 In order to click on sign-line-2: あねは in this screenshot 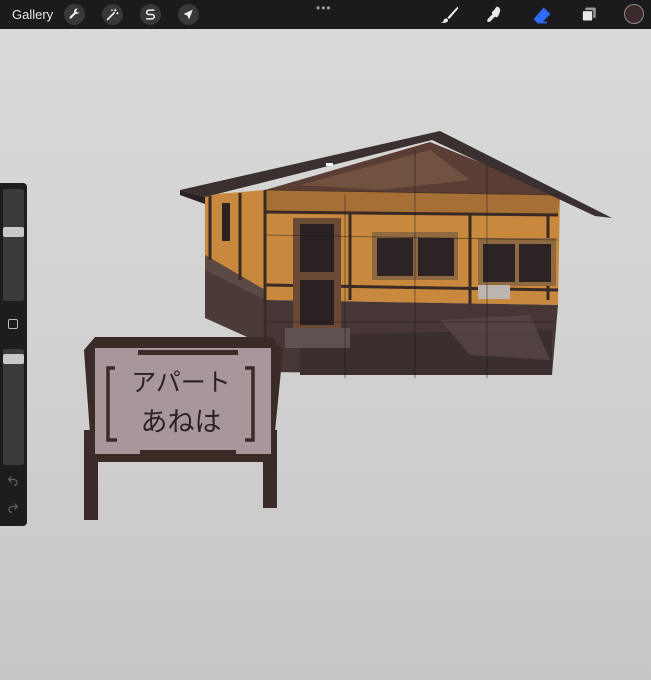, I will do `click(181, 422)`.